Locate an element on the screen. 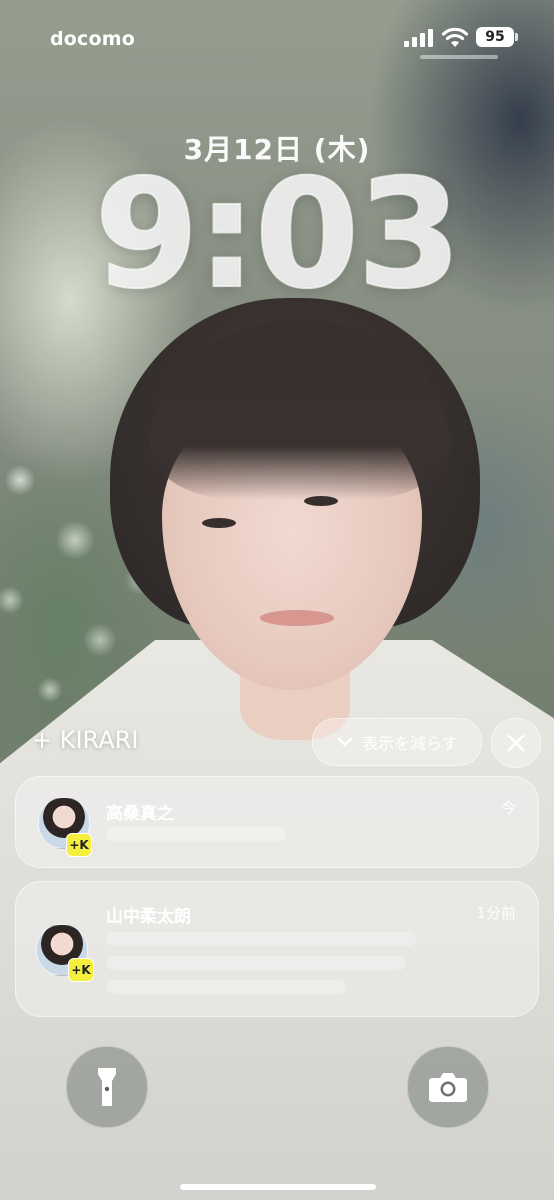 The image size is (554, 1200). wifi-icon is located at coordinates (455, 37).